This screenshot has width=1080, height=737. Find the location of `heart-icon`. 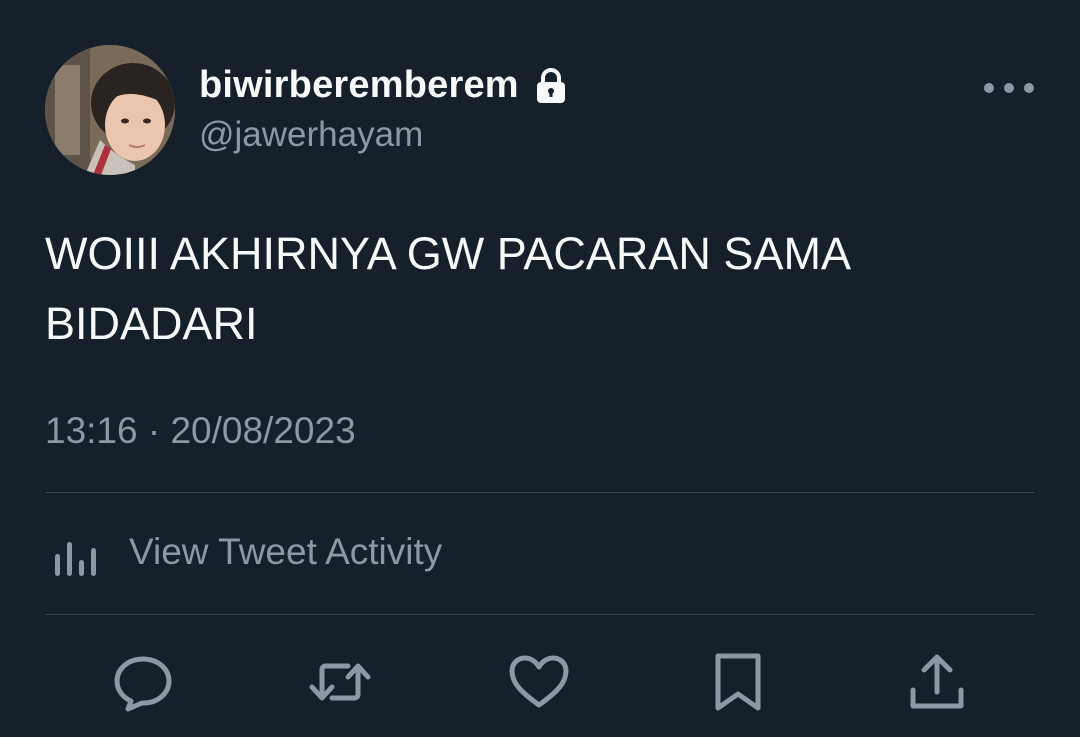

heart-icon is located at coordinates (539, 682).